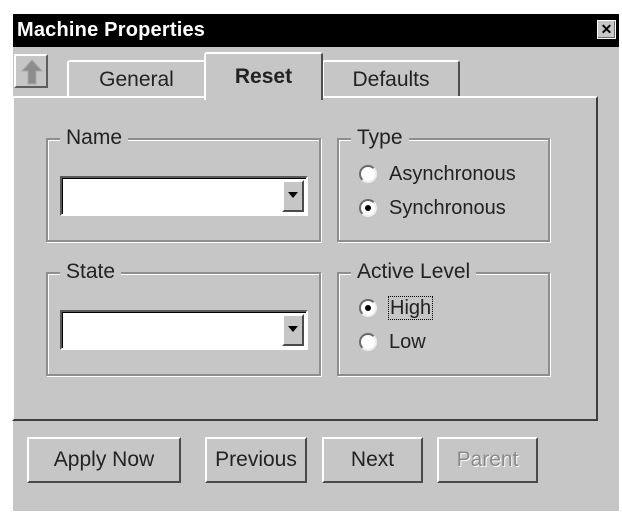 The height and width of the screenshot is (515, 622). I want to click on radio-asynchronous-label: Asynchronous, so click(452, 174).